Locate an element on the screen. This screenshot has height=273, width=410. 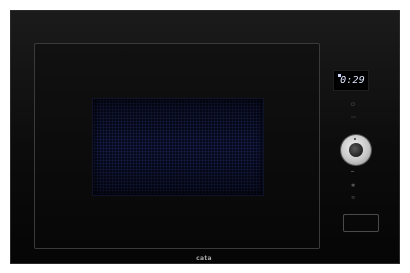
grill-icon: 〰 is located at coordinates (353, 118).